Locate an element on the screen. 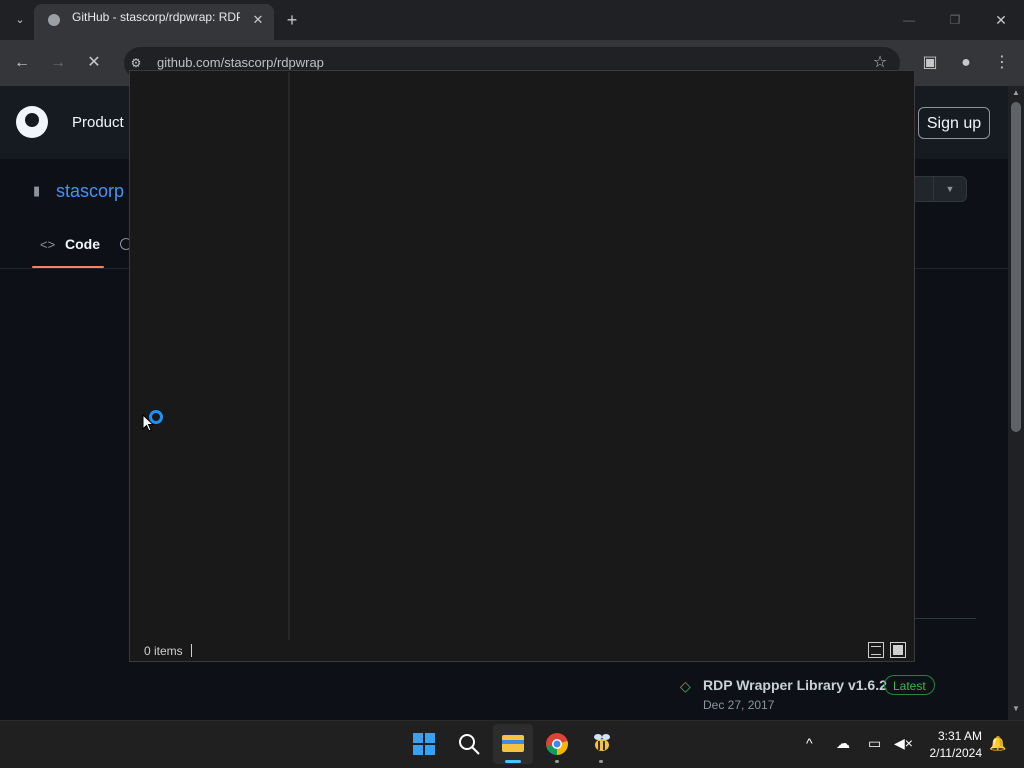 Image resolution: width=1024 pixels, height=768 pixels. chrome-icon is located at coordinates (557, 744).